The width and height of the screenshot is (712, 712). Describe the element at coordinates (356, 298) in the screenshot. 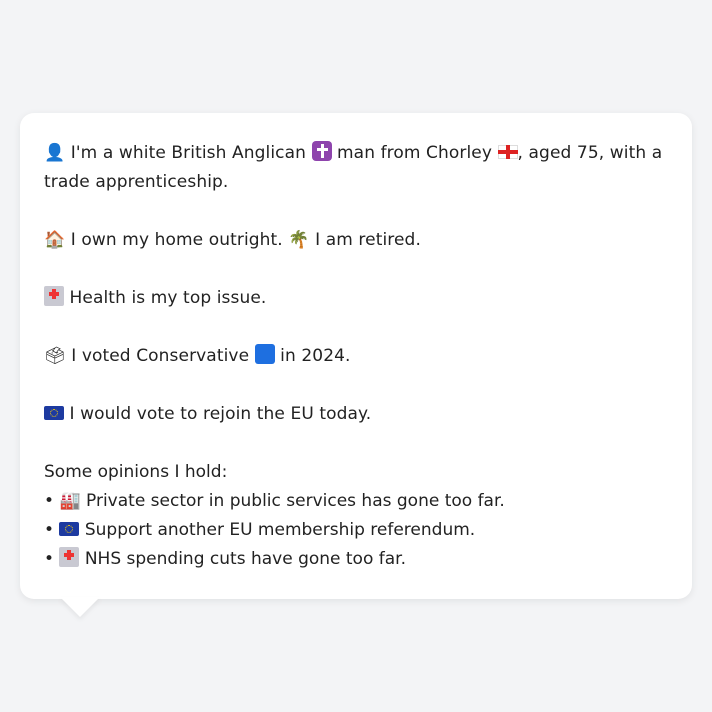

I see `issue-paragraph: Health is my top issue.` at that location.